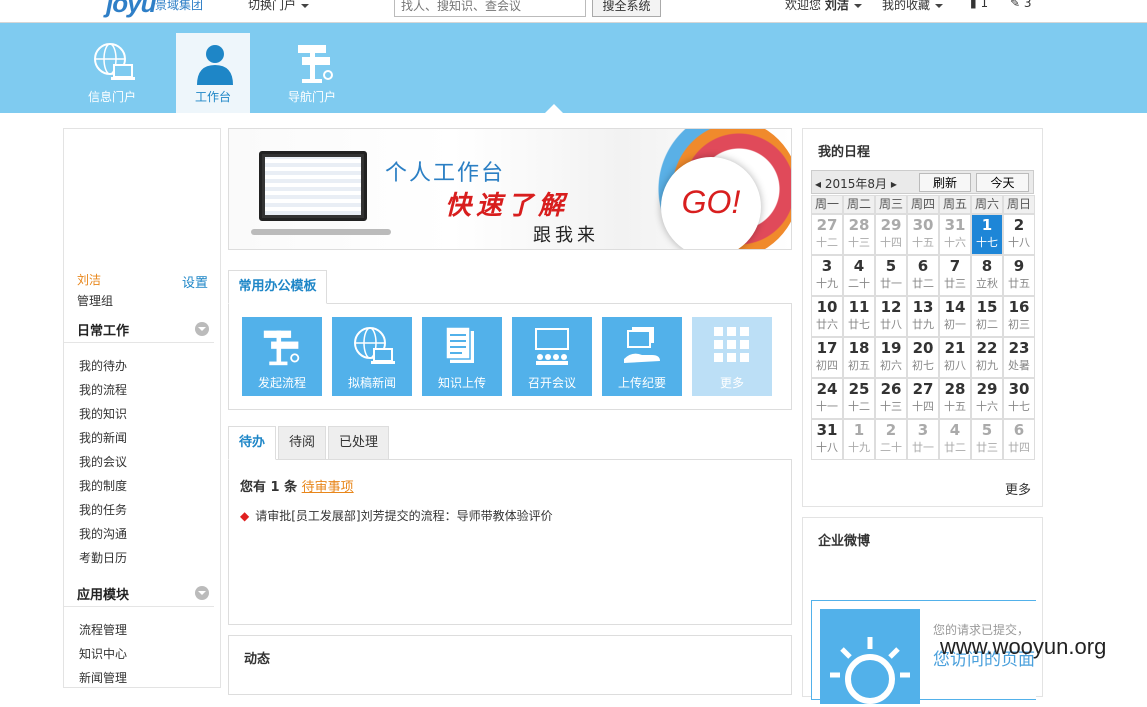 The width and height of the screenshot is (1147, 707). Describe the element at coordinates (139, 593) in the screenshot. I see `section-app-modules: 应用模块` at that location.